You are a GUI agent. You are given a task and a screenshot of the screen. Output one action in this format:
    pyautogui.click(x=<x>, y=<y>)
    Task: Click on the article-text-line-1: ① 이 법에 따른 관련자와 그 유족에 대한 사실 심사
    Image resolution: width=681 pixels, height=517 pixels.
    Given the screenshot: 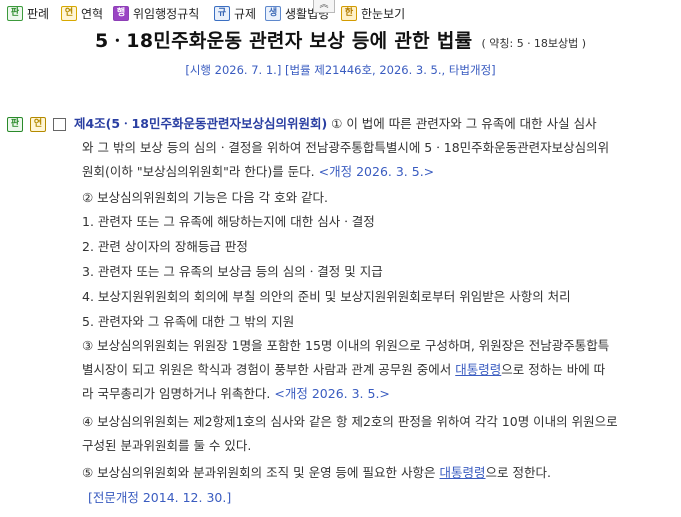 What is the action you would take?
    pyautogui.click(x=464, y=123)
    